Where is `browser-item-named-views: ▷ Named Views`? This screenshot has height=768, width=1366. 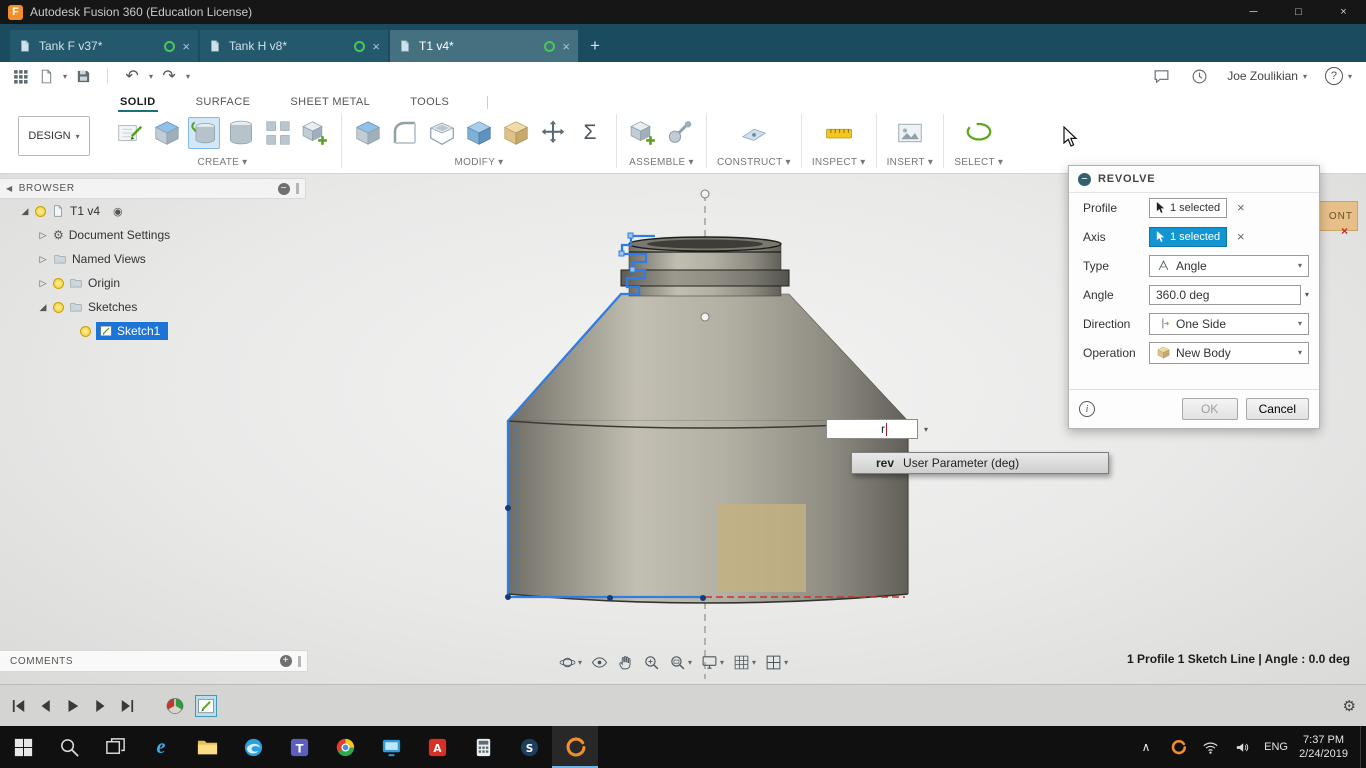 browser-item-named-views: ▷ Named Views is located at coordinates (153, 259).